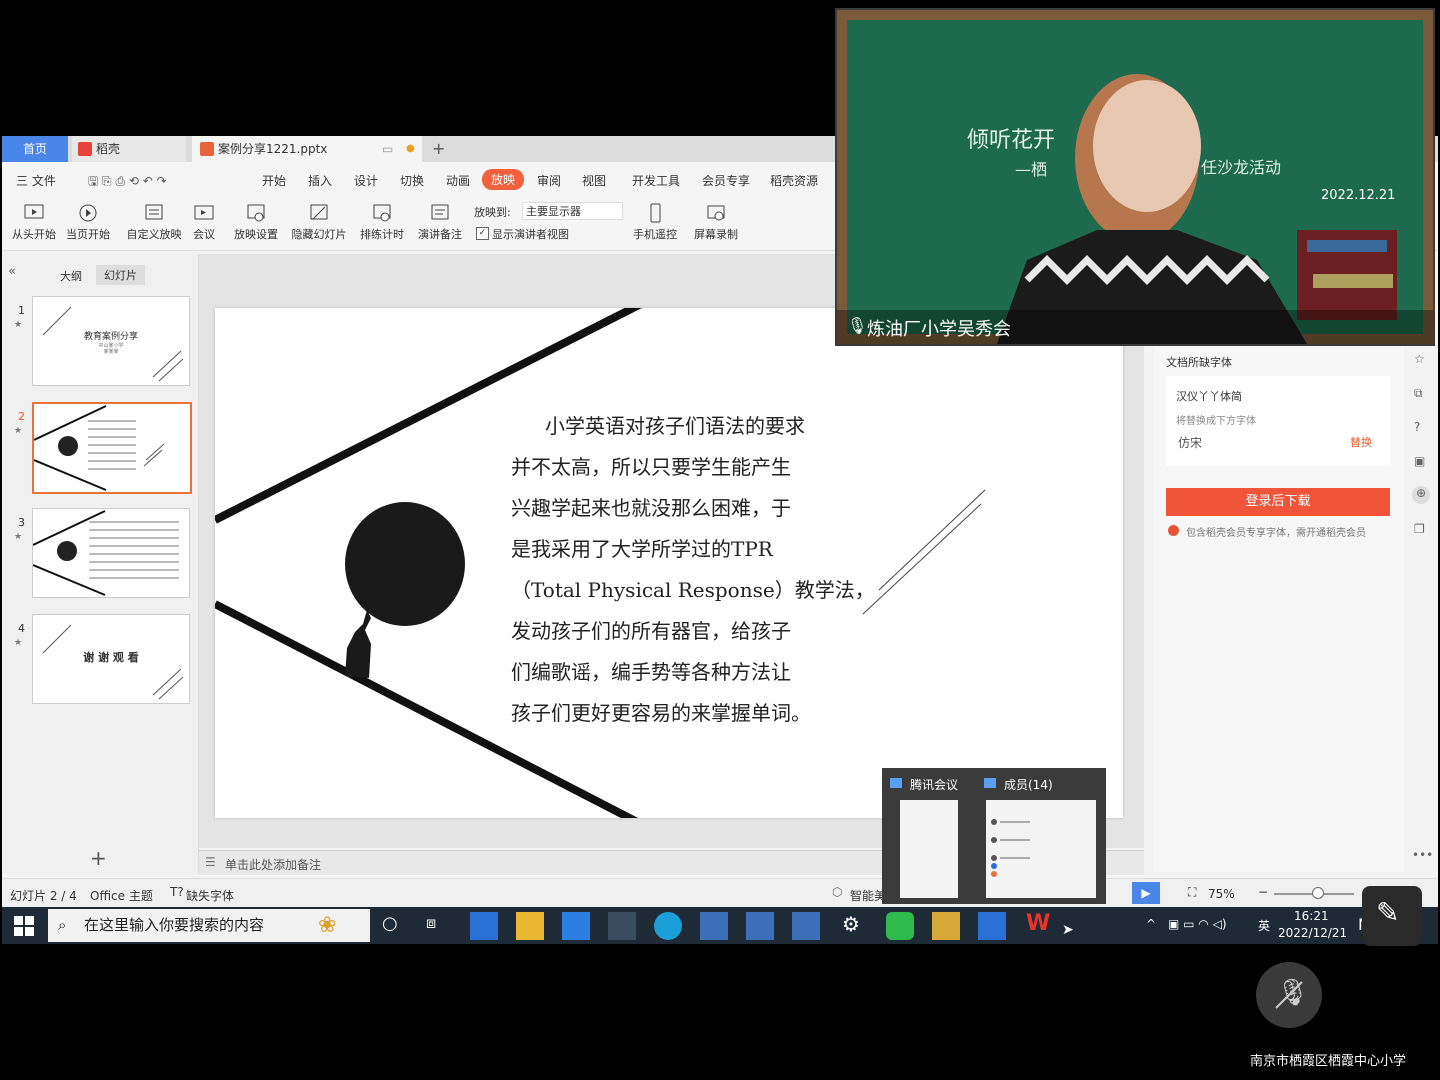  I want to click on tab-document: 案例分享1221.pptx ▭ ●, so click(307, 149).